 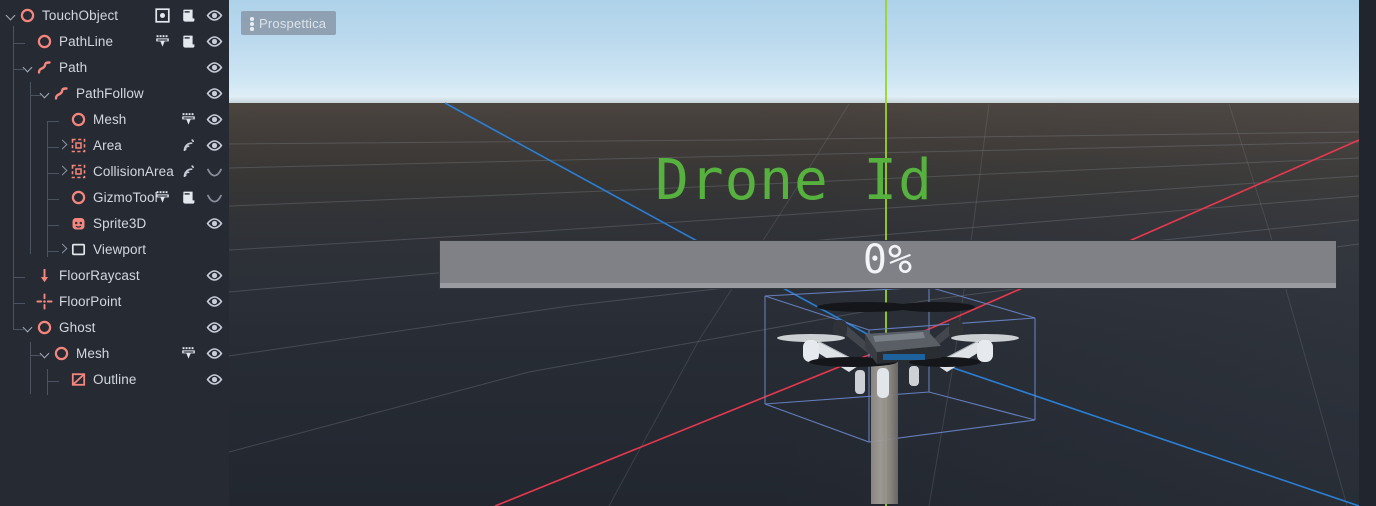 I want to click on scene-tree-item-label: Path, so click(x=73, y=67).